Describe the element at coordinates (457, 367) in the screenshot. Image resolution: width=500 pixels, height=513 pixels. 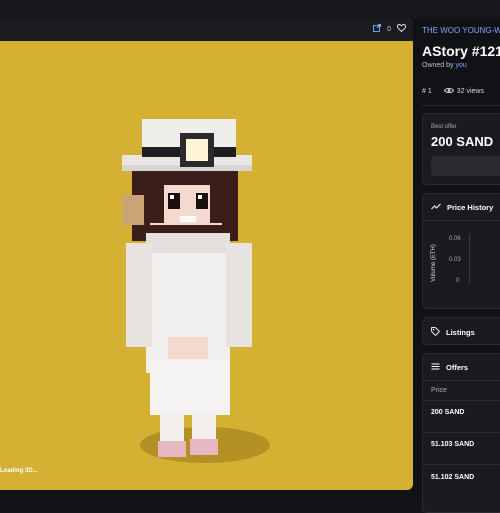
I see `offers-title: Offers` at that location.